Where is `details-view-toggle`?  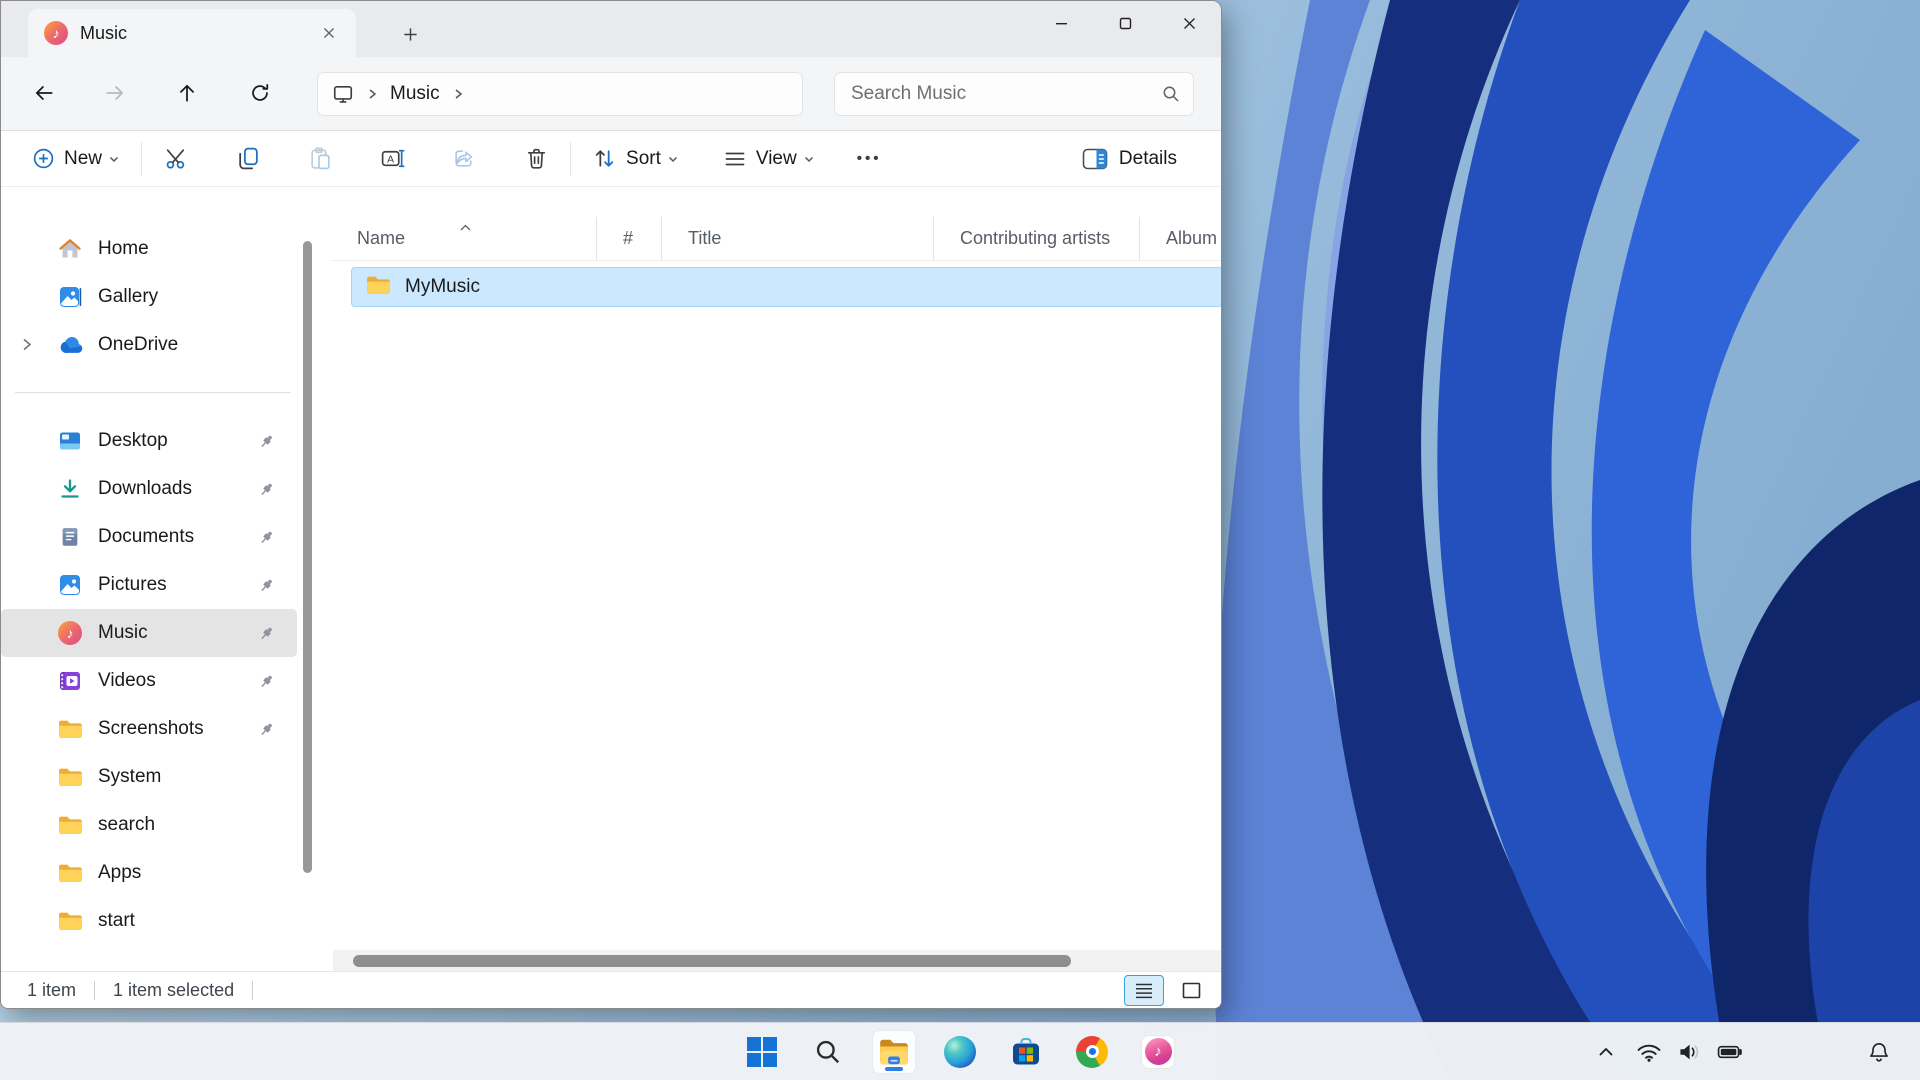 details-view-toggle is located at coordinates (1144, 990).